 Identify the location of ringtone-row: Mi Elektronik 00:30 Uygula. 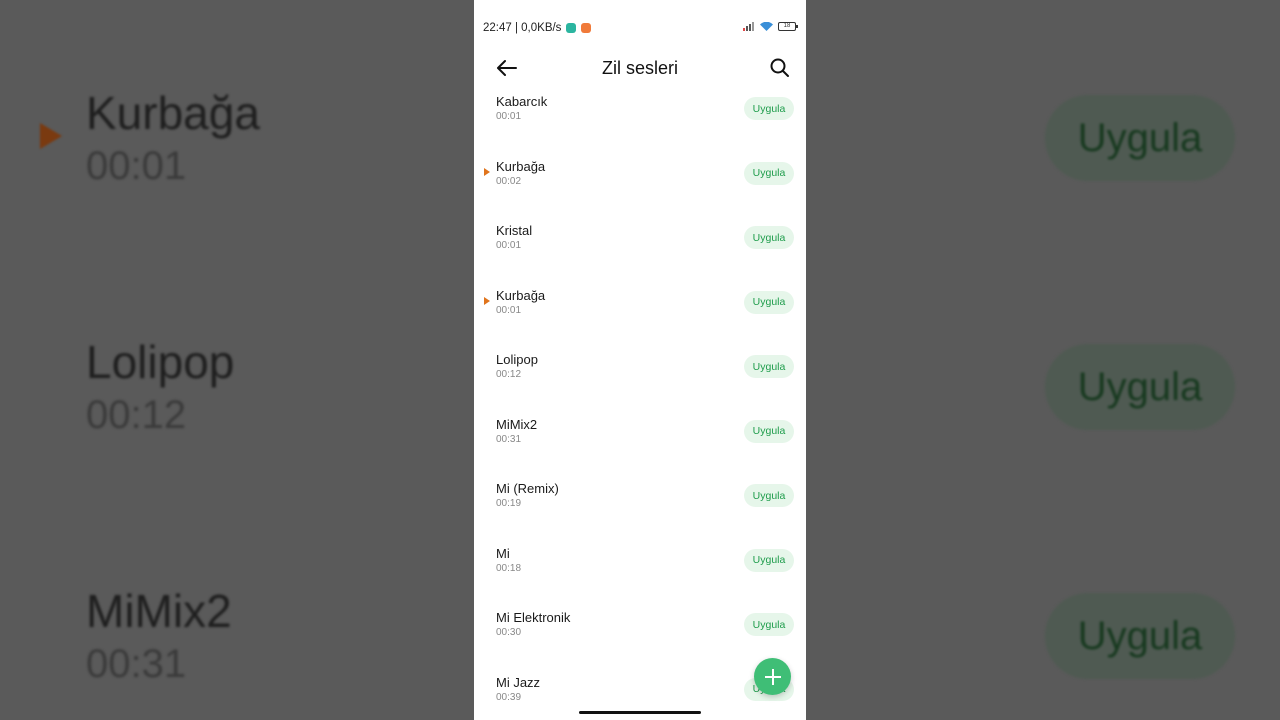
(640, 634).